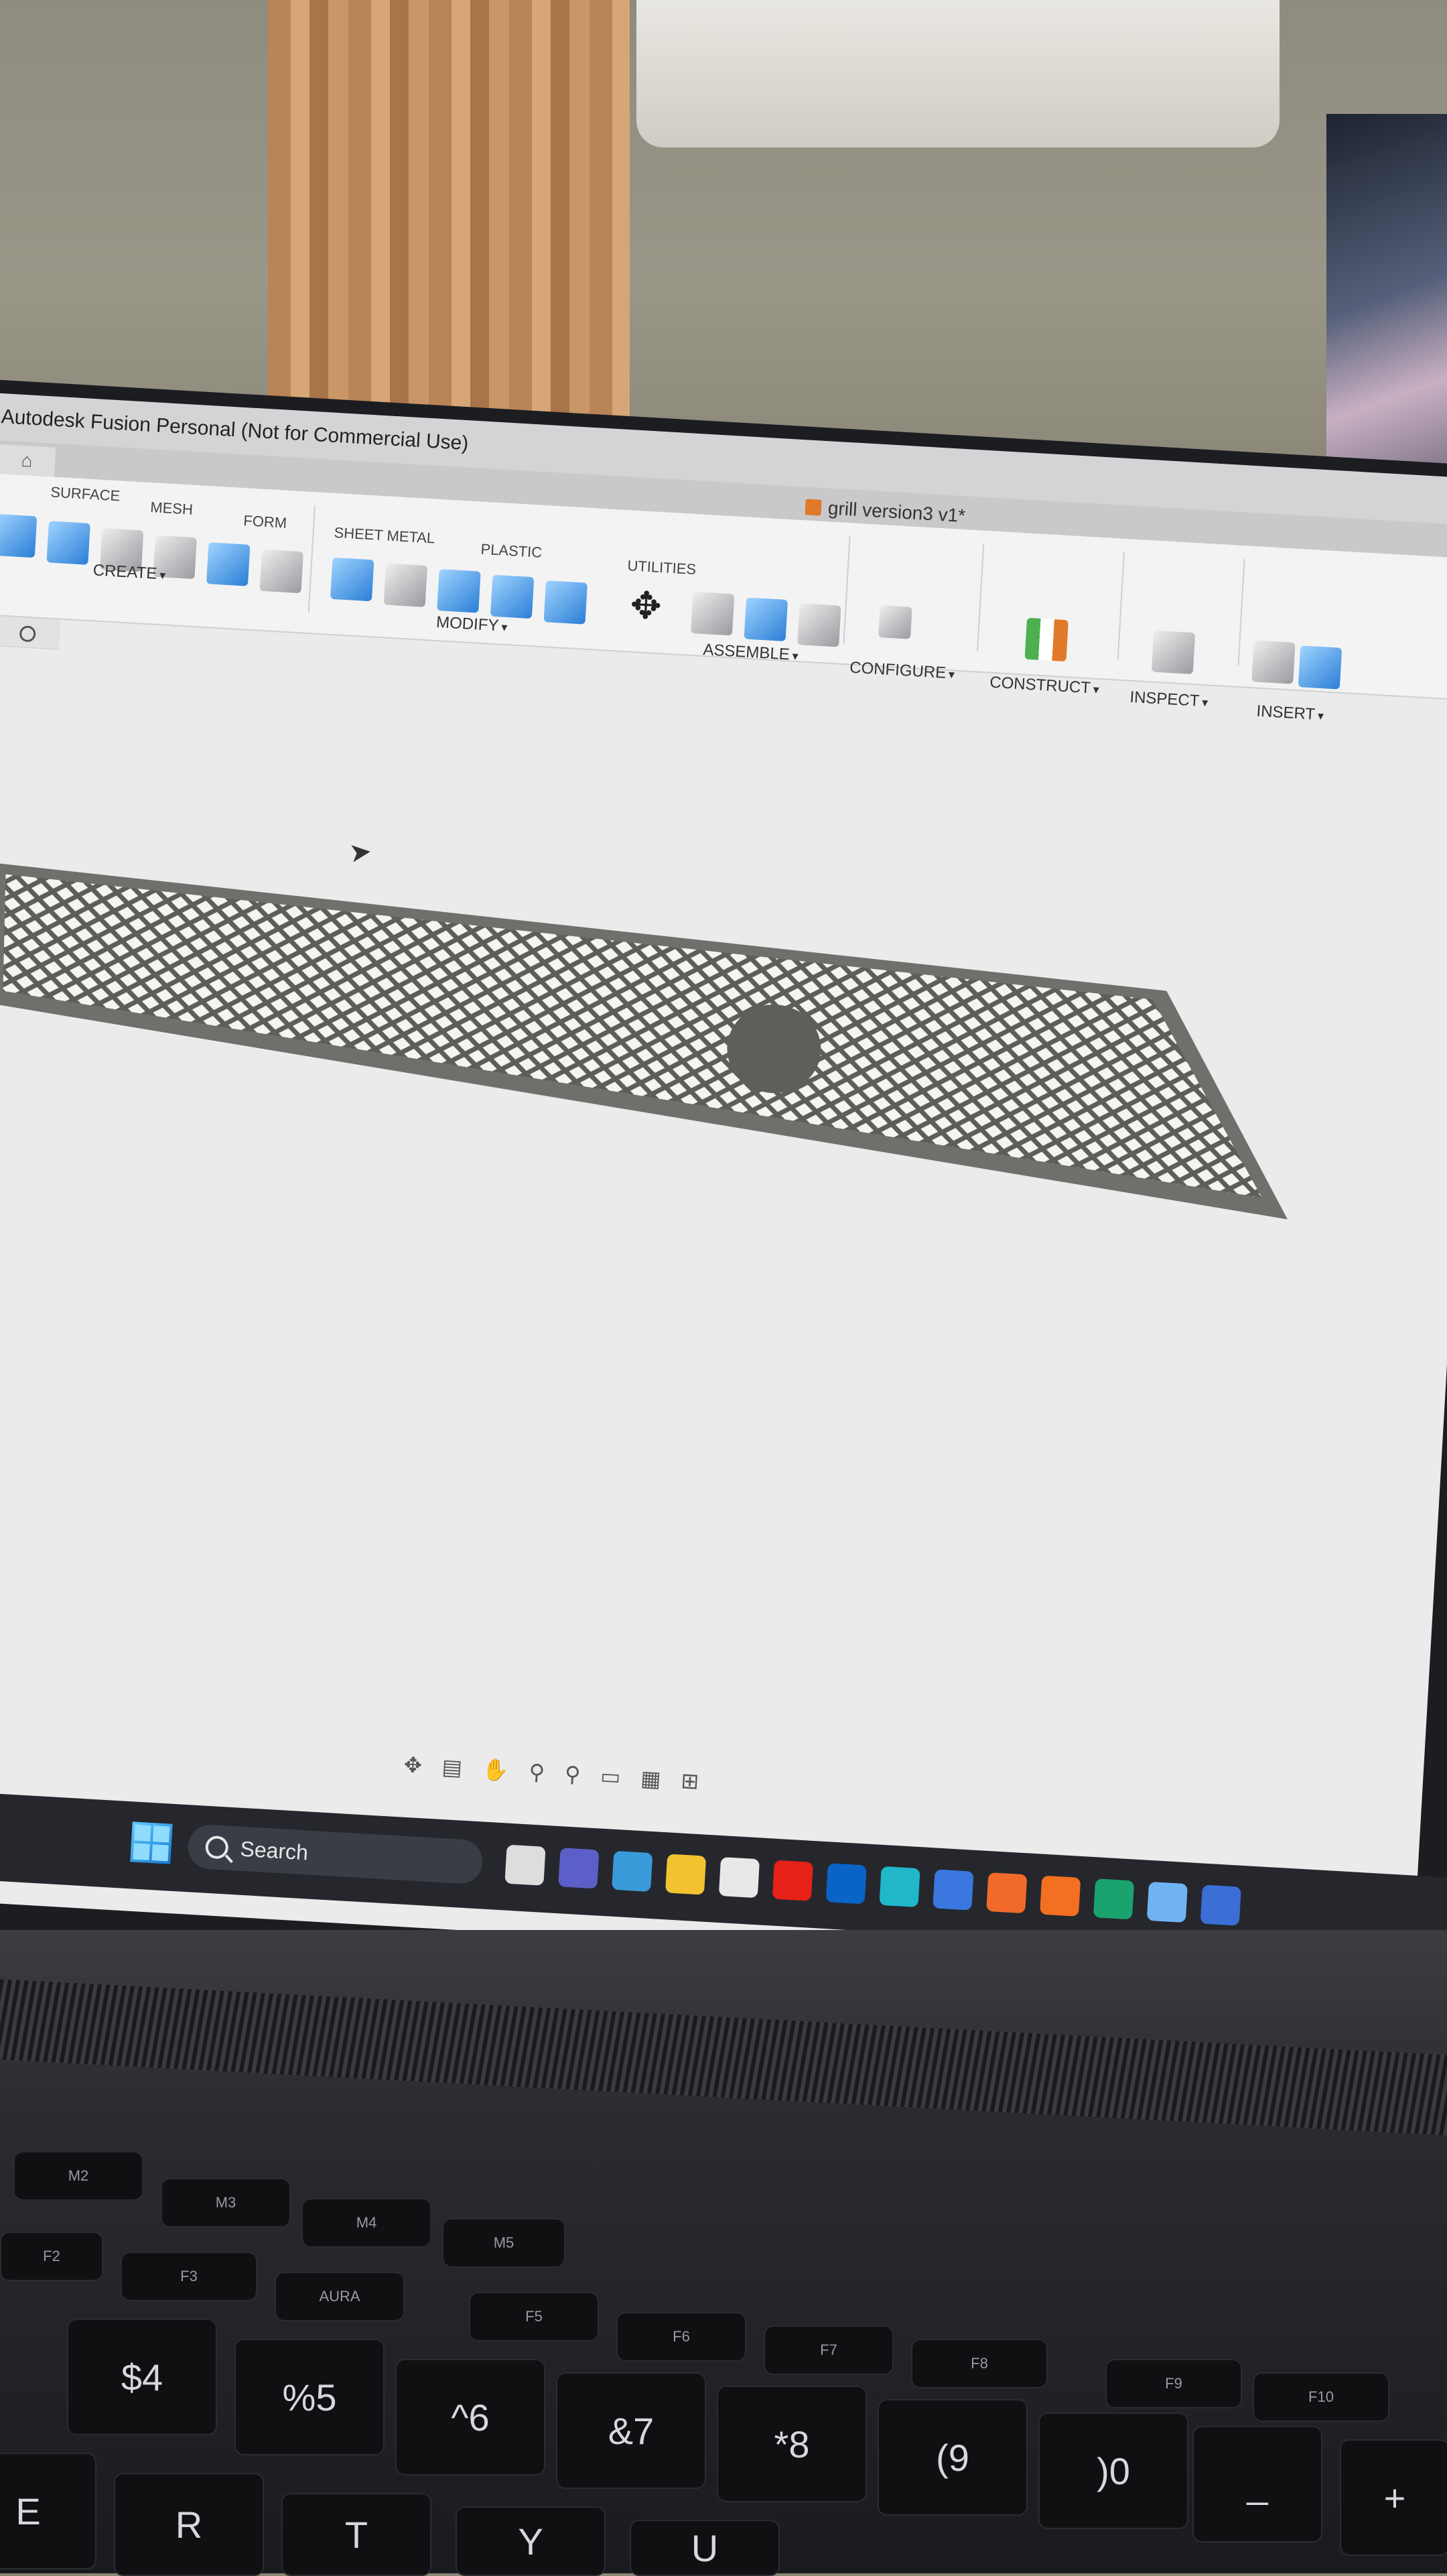  I want to click on microsoft-store-icon, so click(739, 1877).